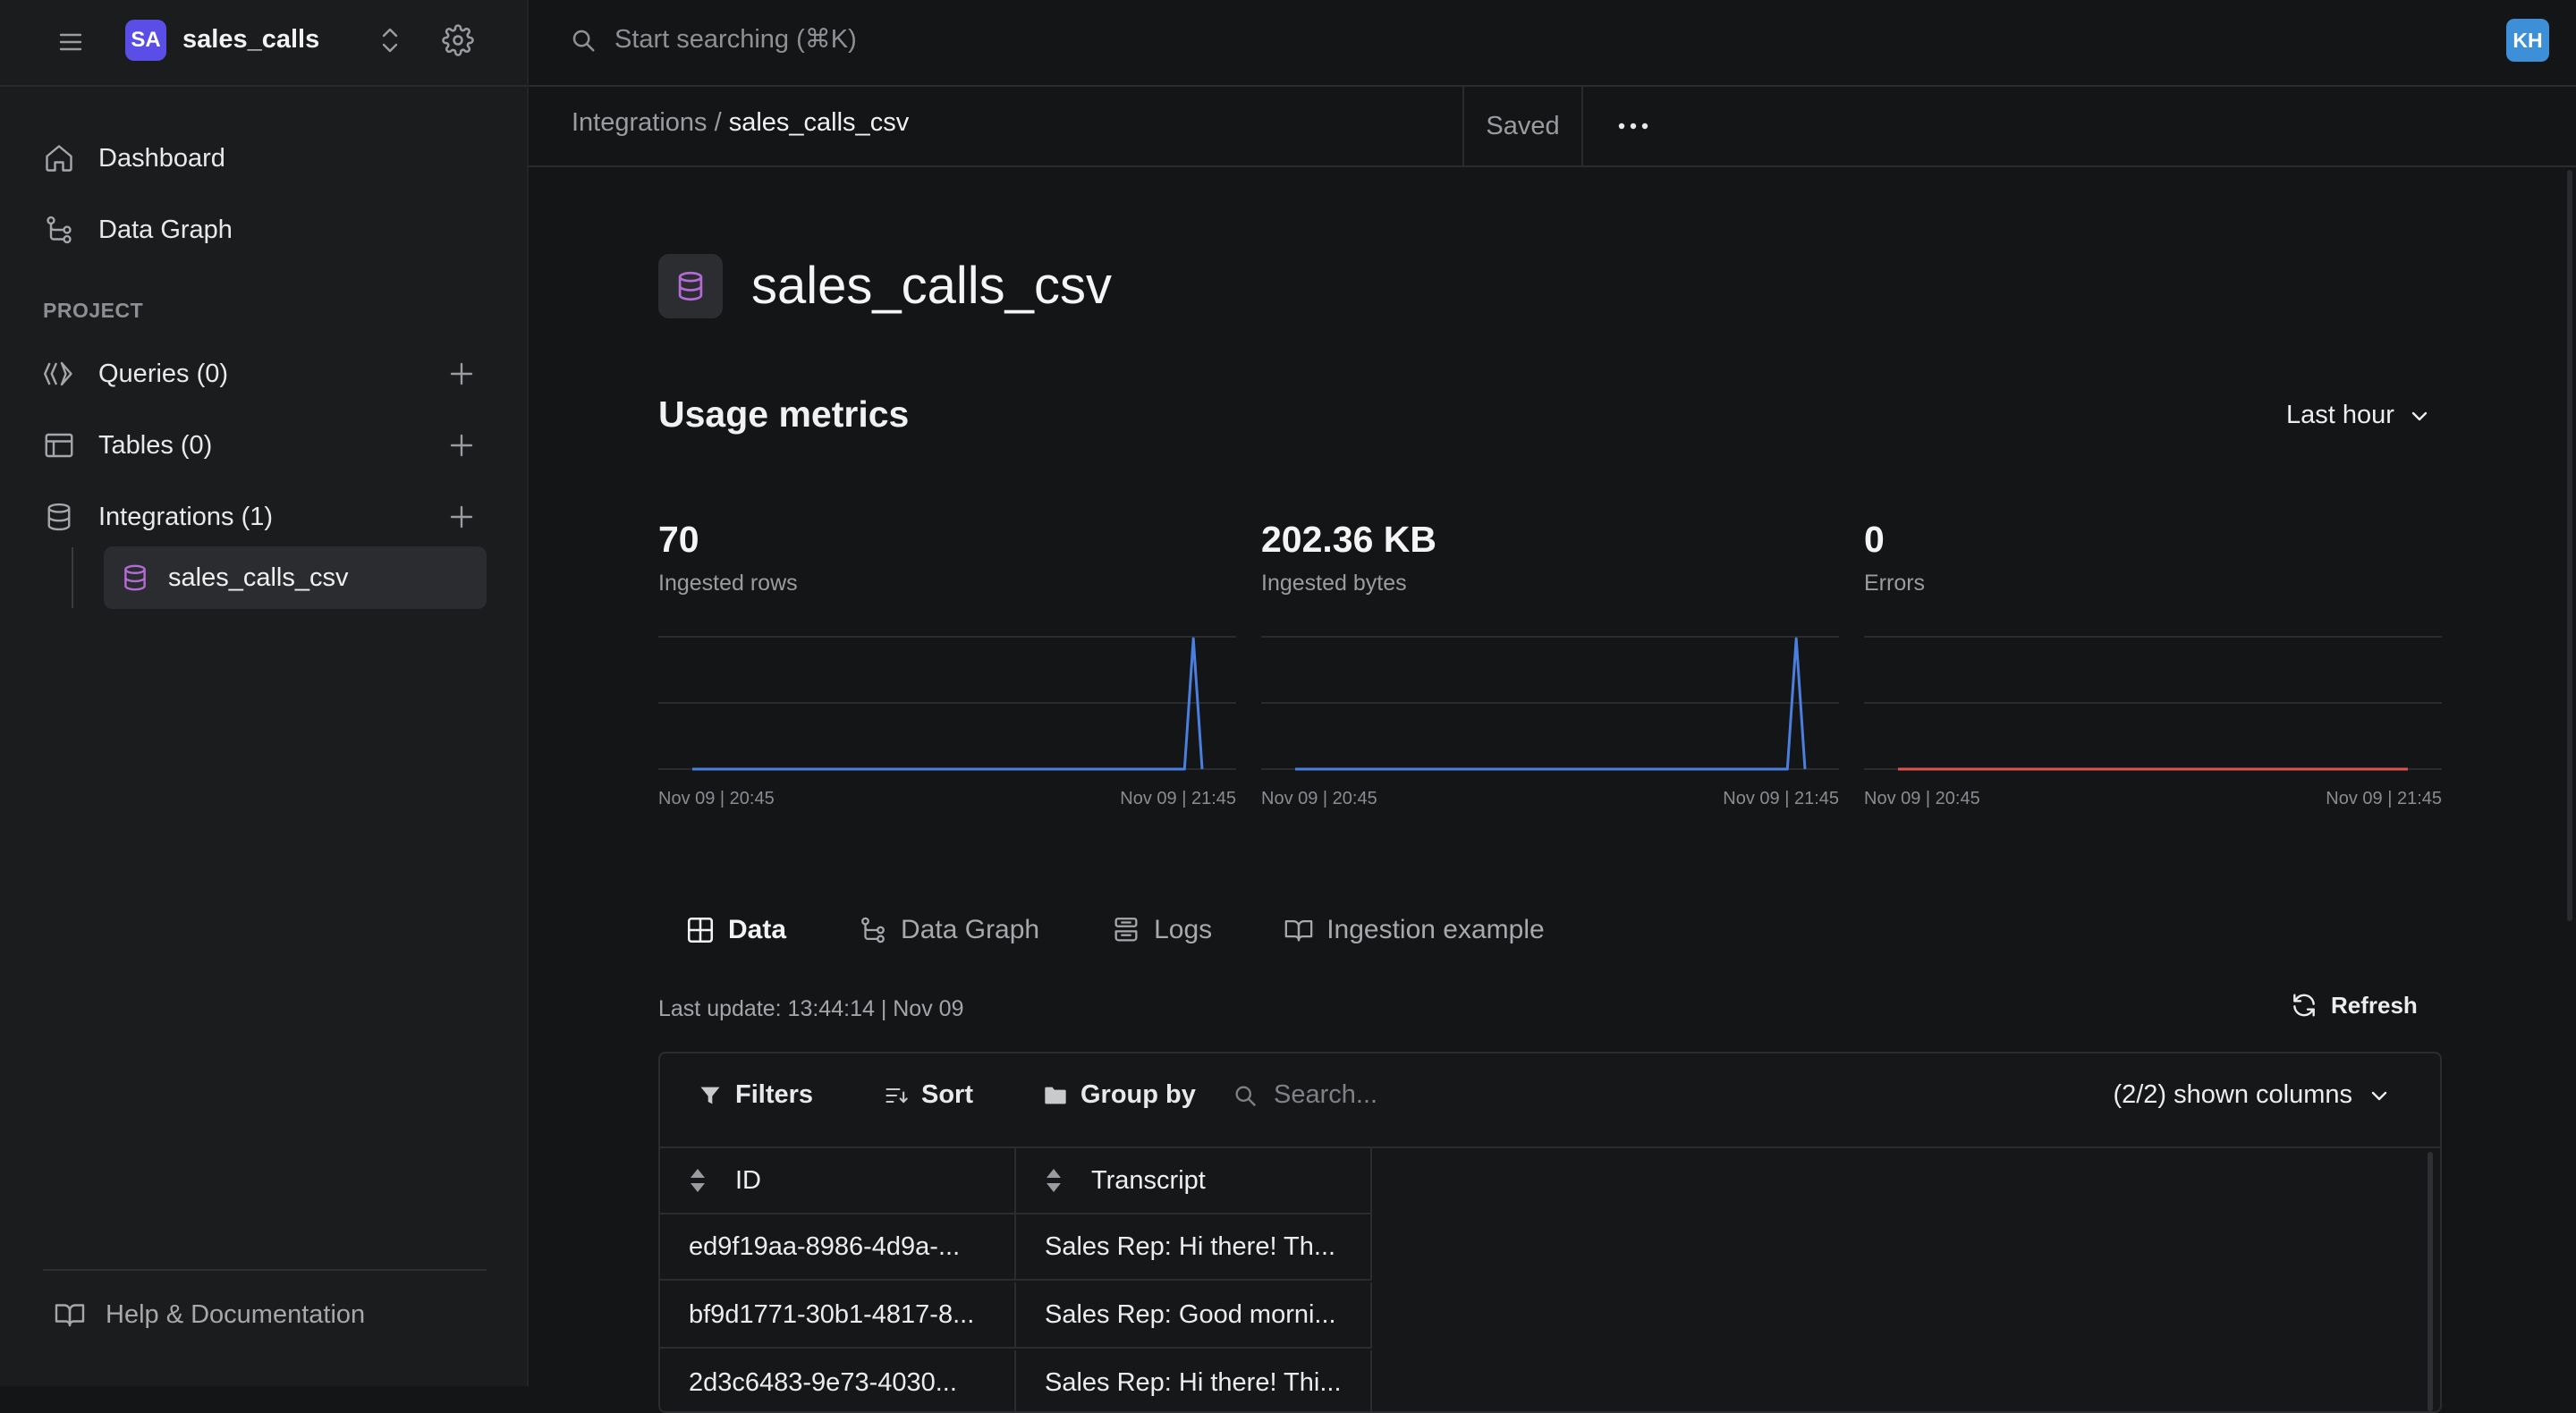 The image size is (2576, 1413). What do you see at coordinates (1552, 43) in the screenshot?
I see `top-bar: Start searching (⌘K) KH` at bounding box center [1552, 43].